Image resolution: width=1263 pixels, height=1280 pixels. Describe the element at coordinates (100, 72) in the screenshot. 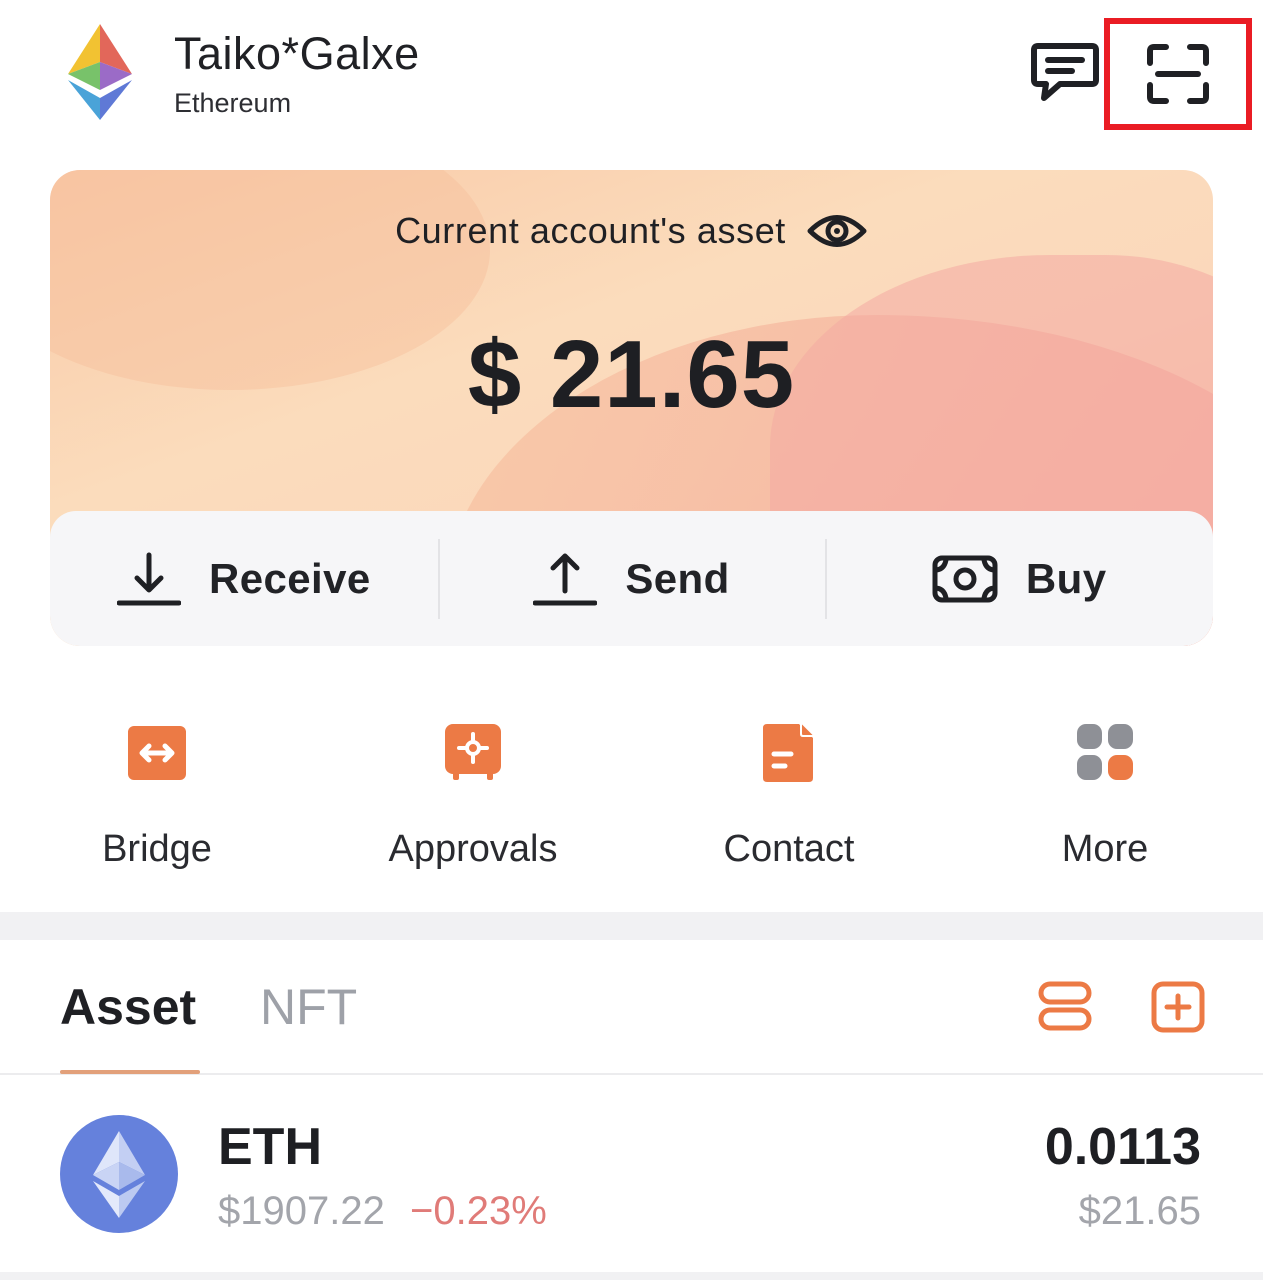

I see `ethereum-rainbow-logo-icon` at that location.